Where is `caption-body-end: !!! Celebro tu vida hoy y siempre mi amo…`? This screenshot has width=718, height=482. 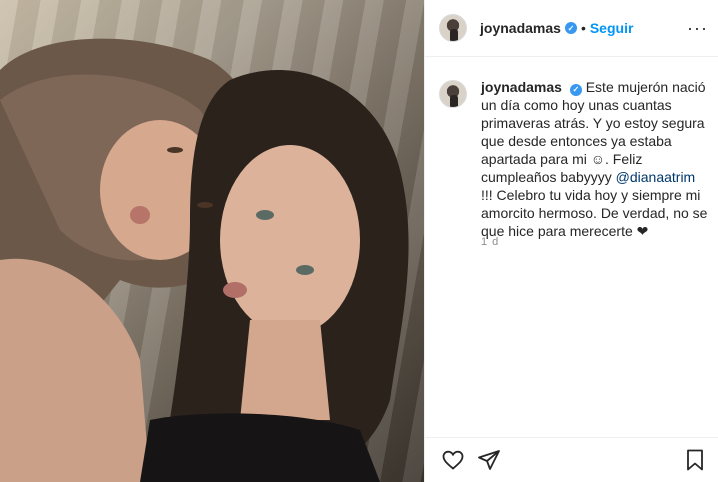
caption-body-end: !!! Celebro tu vida hoy y siempre mi amo… is located at coordinates (594, 213).